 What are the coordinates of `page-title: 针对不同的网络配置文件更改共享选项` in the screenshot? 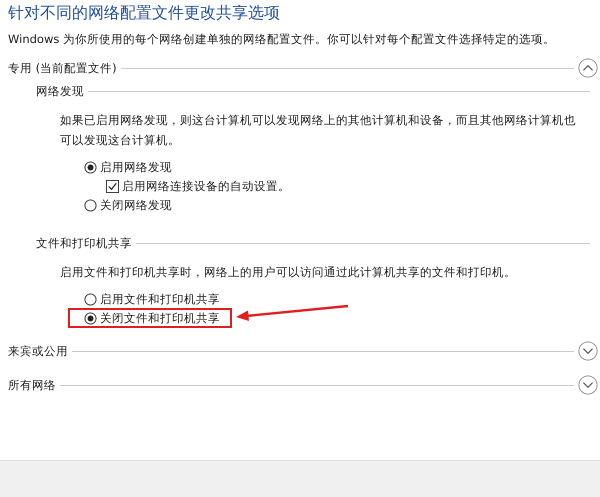 It's located at (144, 13).